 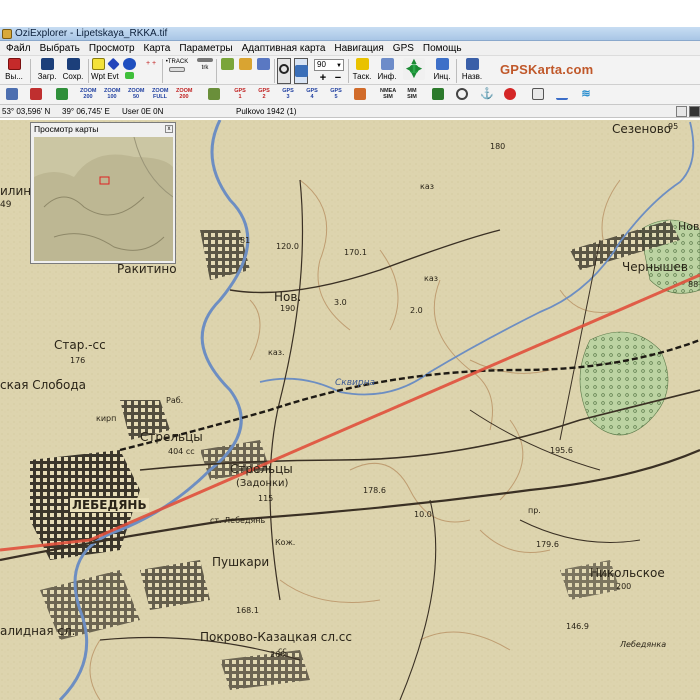 I want to click on signal-button: ≋, so click(x=586, y=94).